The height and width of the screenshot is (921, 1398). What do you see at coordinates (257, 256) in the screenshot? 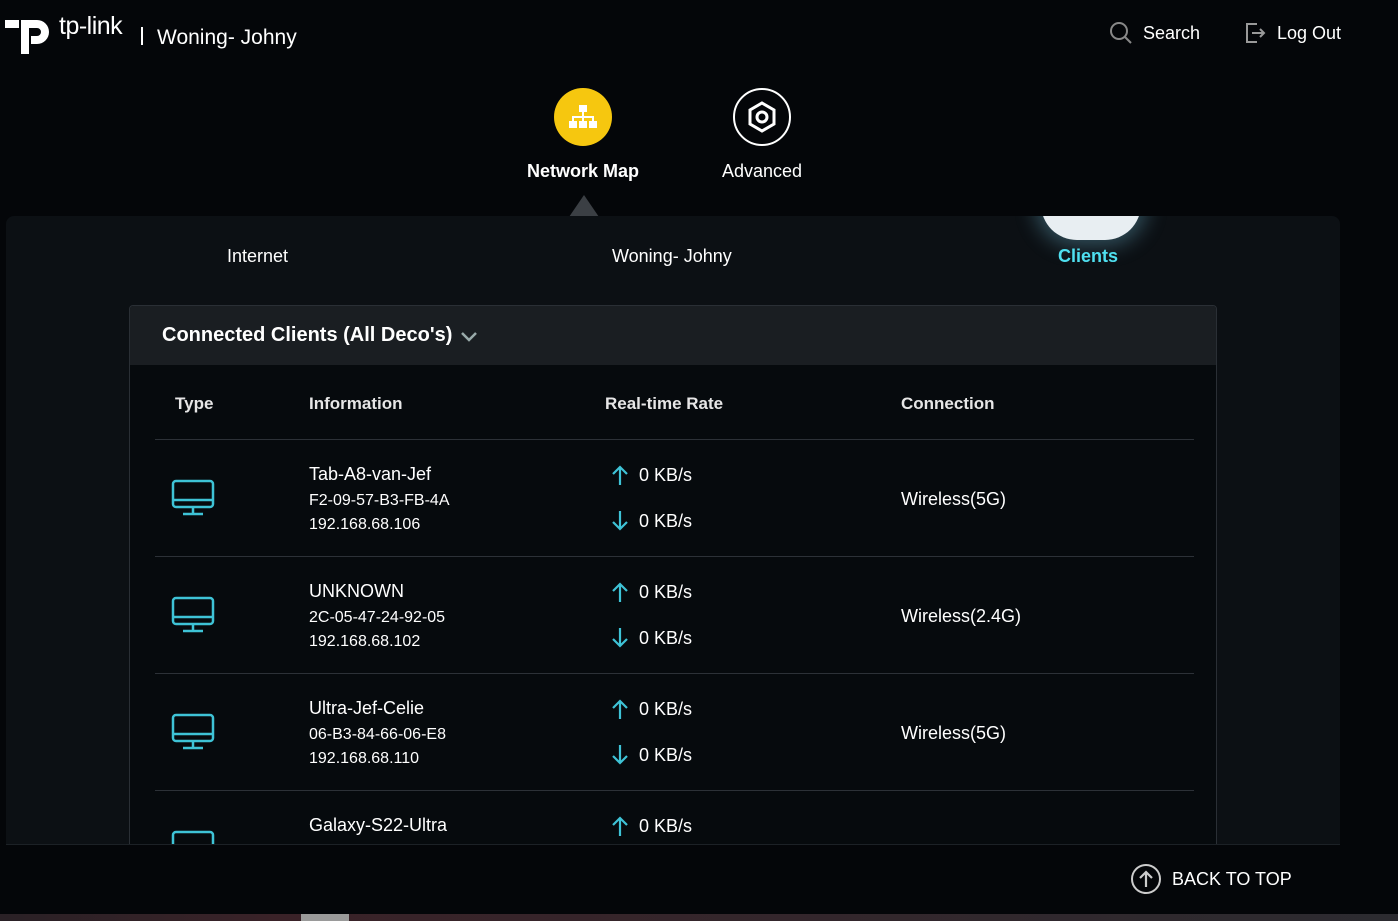
I see `tab-internet: Internet` at bounding box center [257, 256].